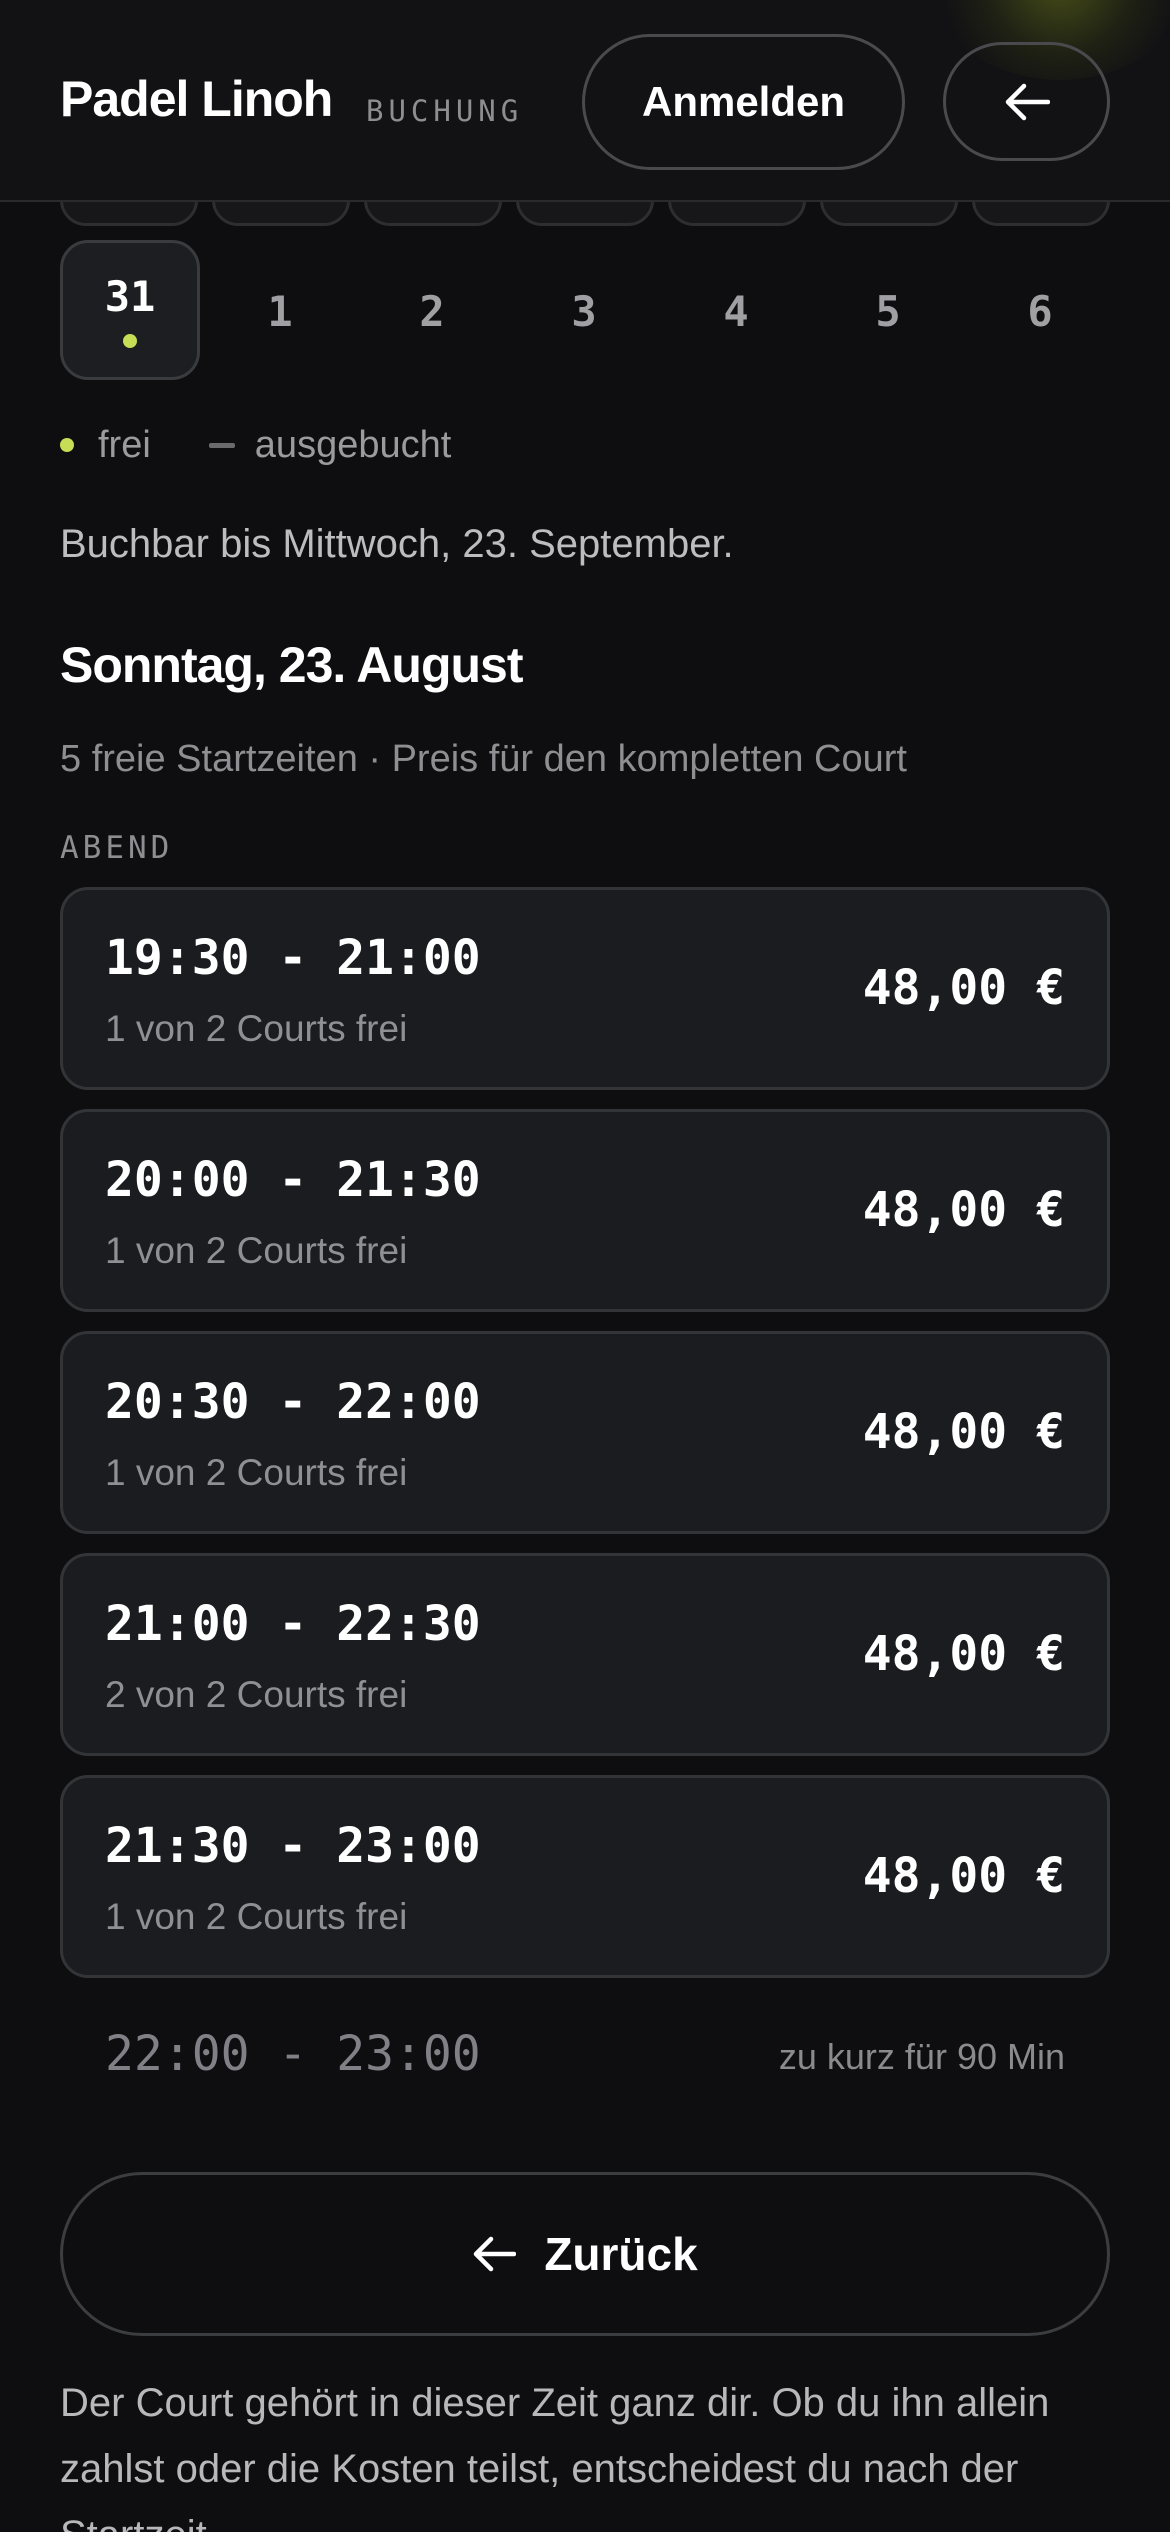 The image size is (1170, 2532). I want to click on date-chip: 2, so click(432, 310).